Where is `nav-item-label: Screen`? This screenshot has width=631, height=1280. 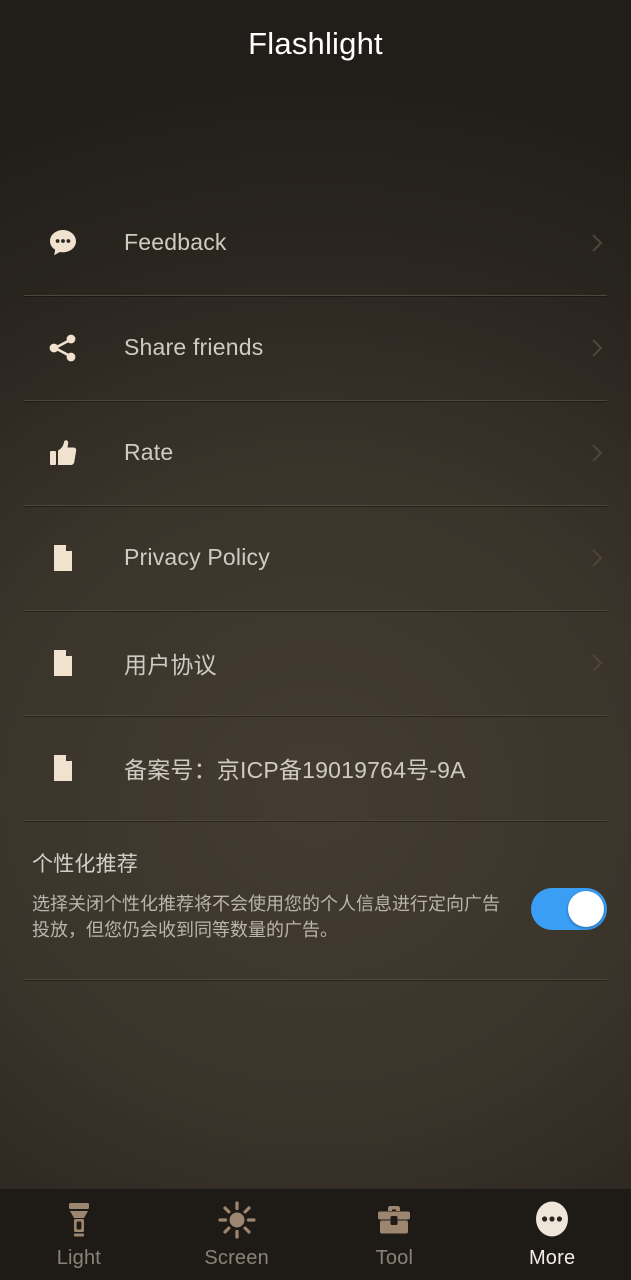
nav-item-label: Screen is located at coordinates (236, 1257).